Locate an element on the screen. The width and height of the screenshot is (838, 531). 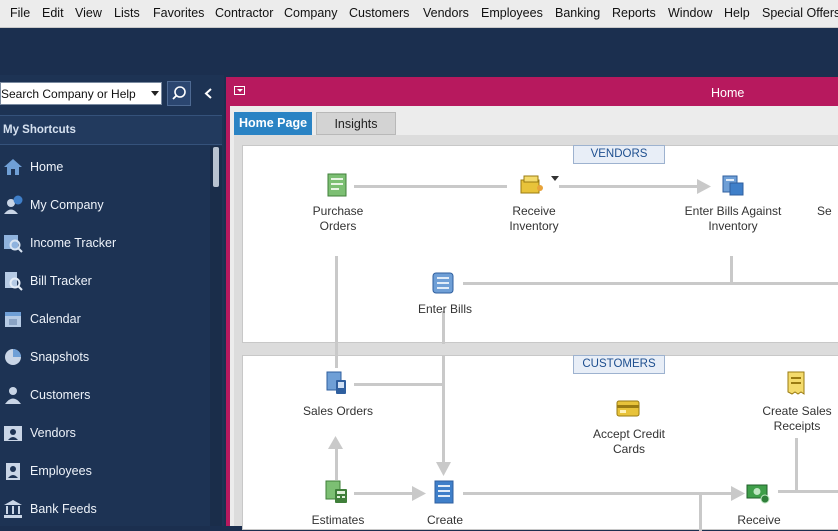
sales-orders-icon is located at coordinates (337, 383).